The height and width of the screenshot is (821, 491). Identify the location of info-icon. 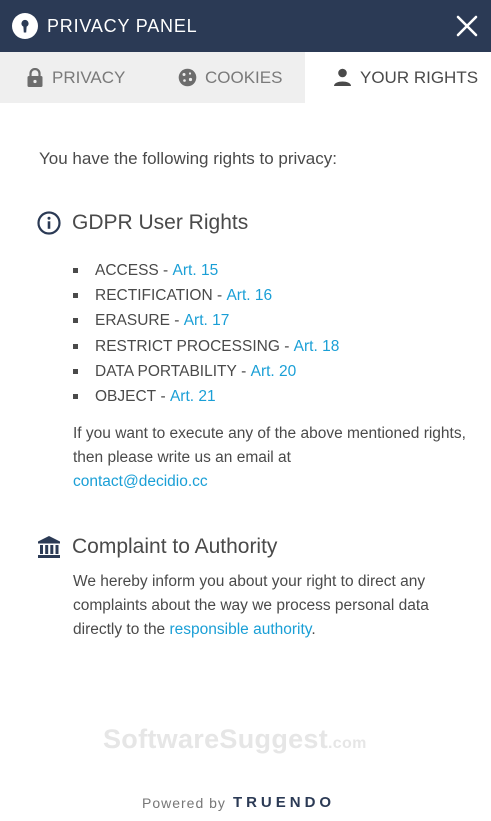
(49, 223).